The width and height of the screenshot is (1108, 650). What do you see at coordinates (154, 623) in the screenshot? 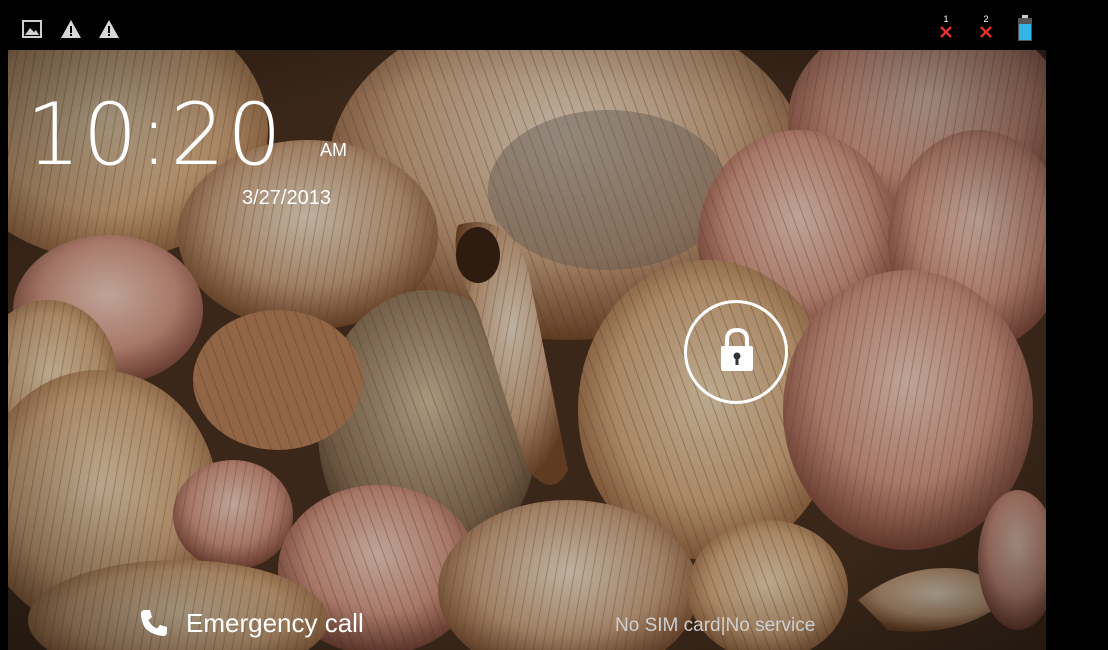
I see `phone-icon` at bounding box center [154, 623].